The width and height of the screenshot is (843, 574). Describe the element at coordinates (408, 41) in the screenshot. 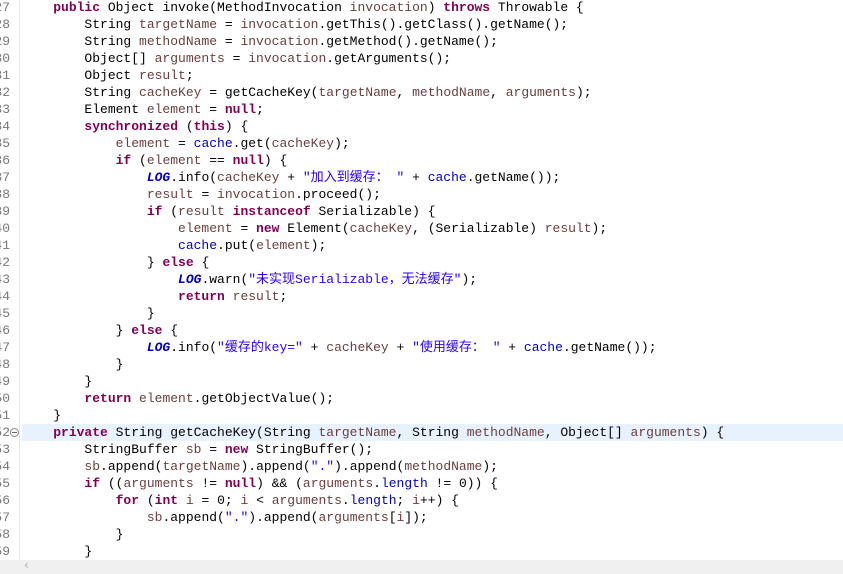

I see `code-token: .getMethod().getName();` at that location.